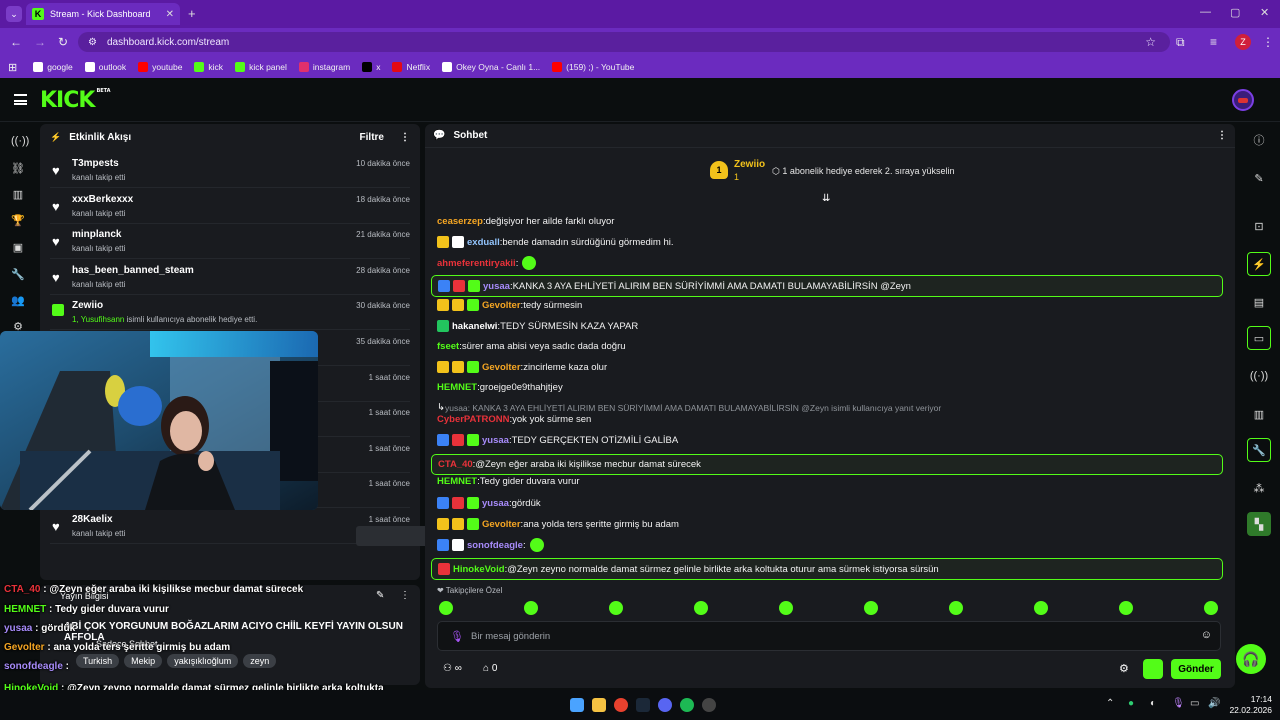  Describe the element at coordinates (1259, 338) in the screenshot. I see `chat-panel-icon: ▭` at that location.